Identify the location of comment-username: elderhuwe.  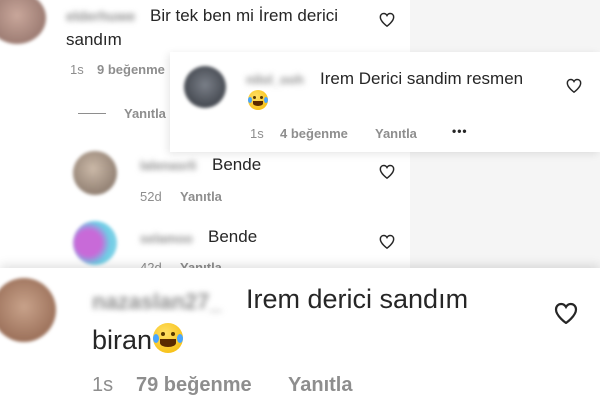
(100, 16).